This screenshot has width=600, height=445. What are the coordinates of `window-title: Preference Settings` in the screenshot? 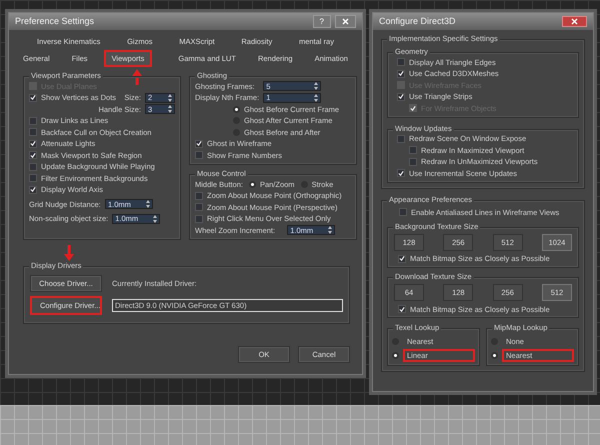 It's located at (55, 21).